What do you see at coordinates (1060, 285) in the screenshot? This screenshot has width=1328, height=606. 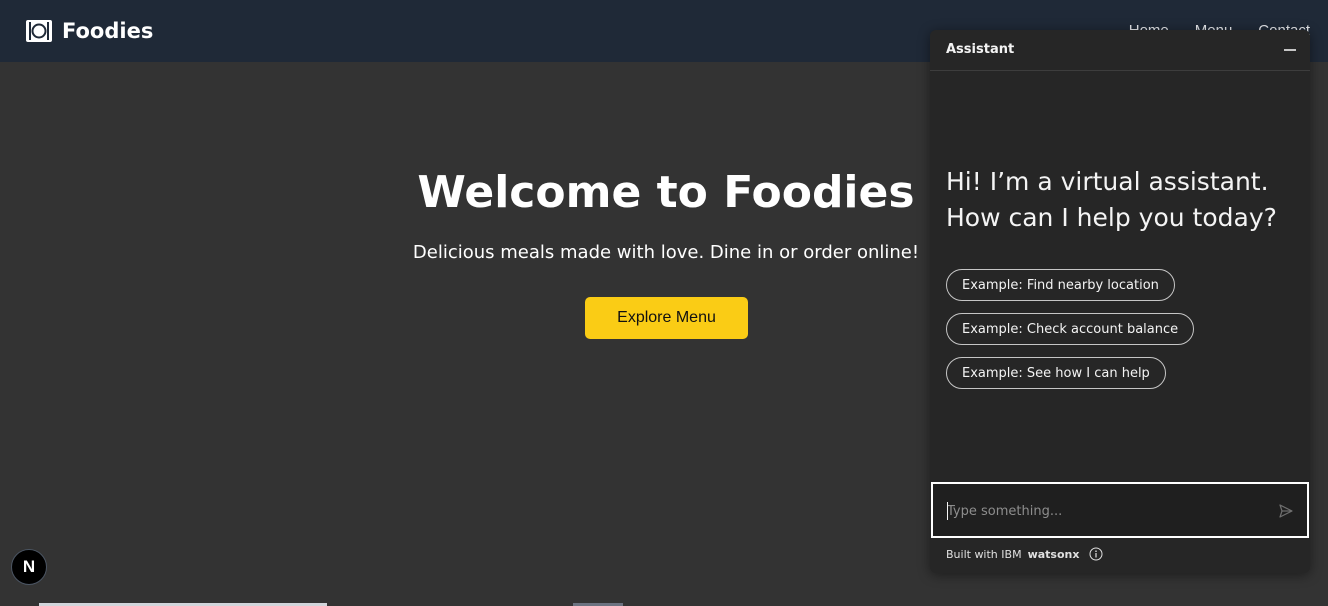 I see `example-find-location-button: Example: Find nearby location` at bounding box center [1060, 285].